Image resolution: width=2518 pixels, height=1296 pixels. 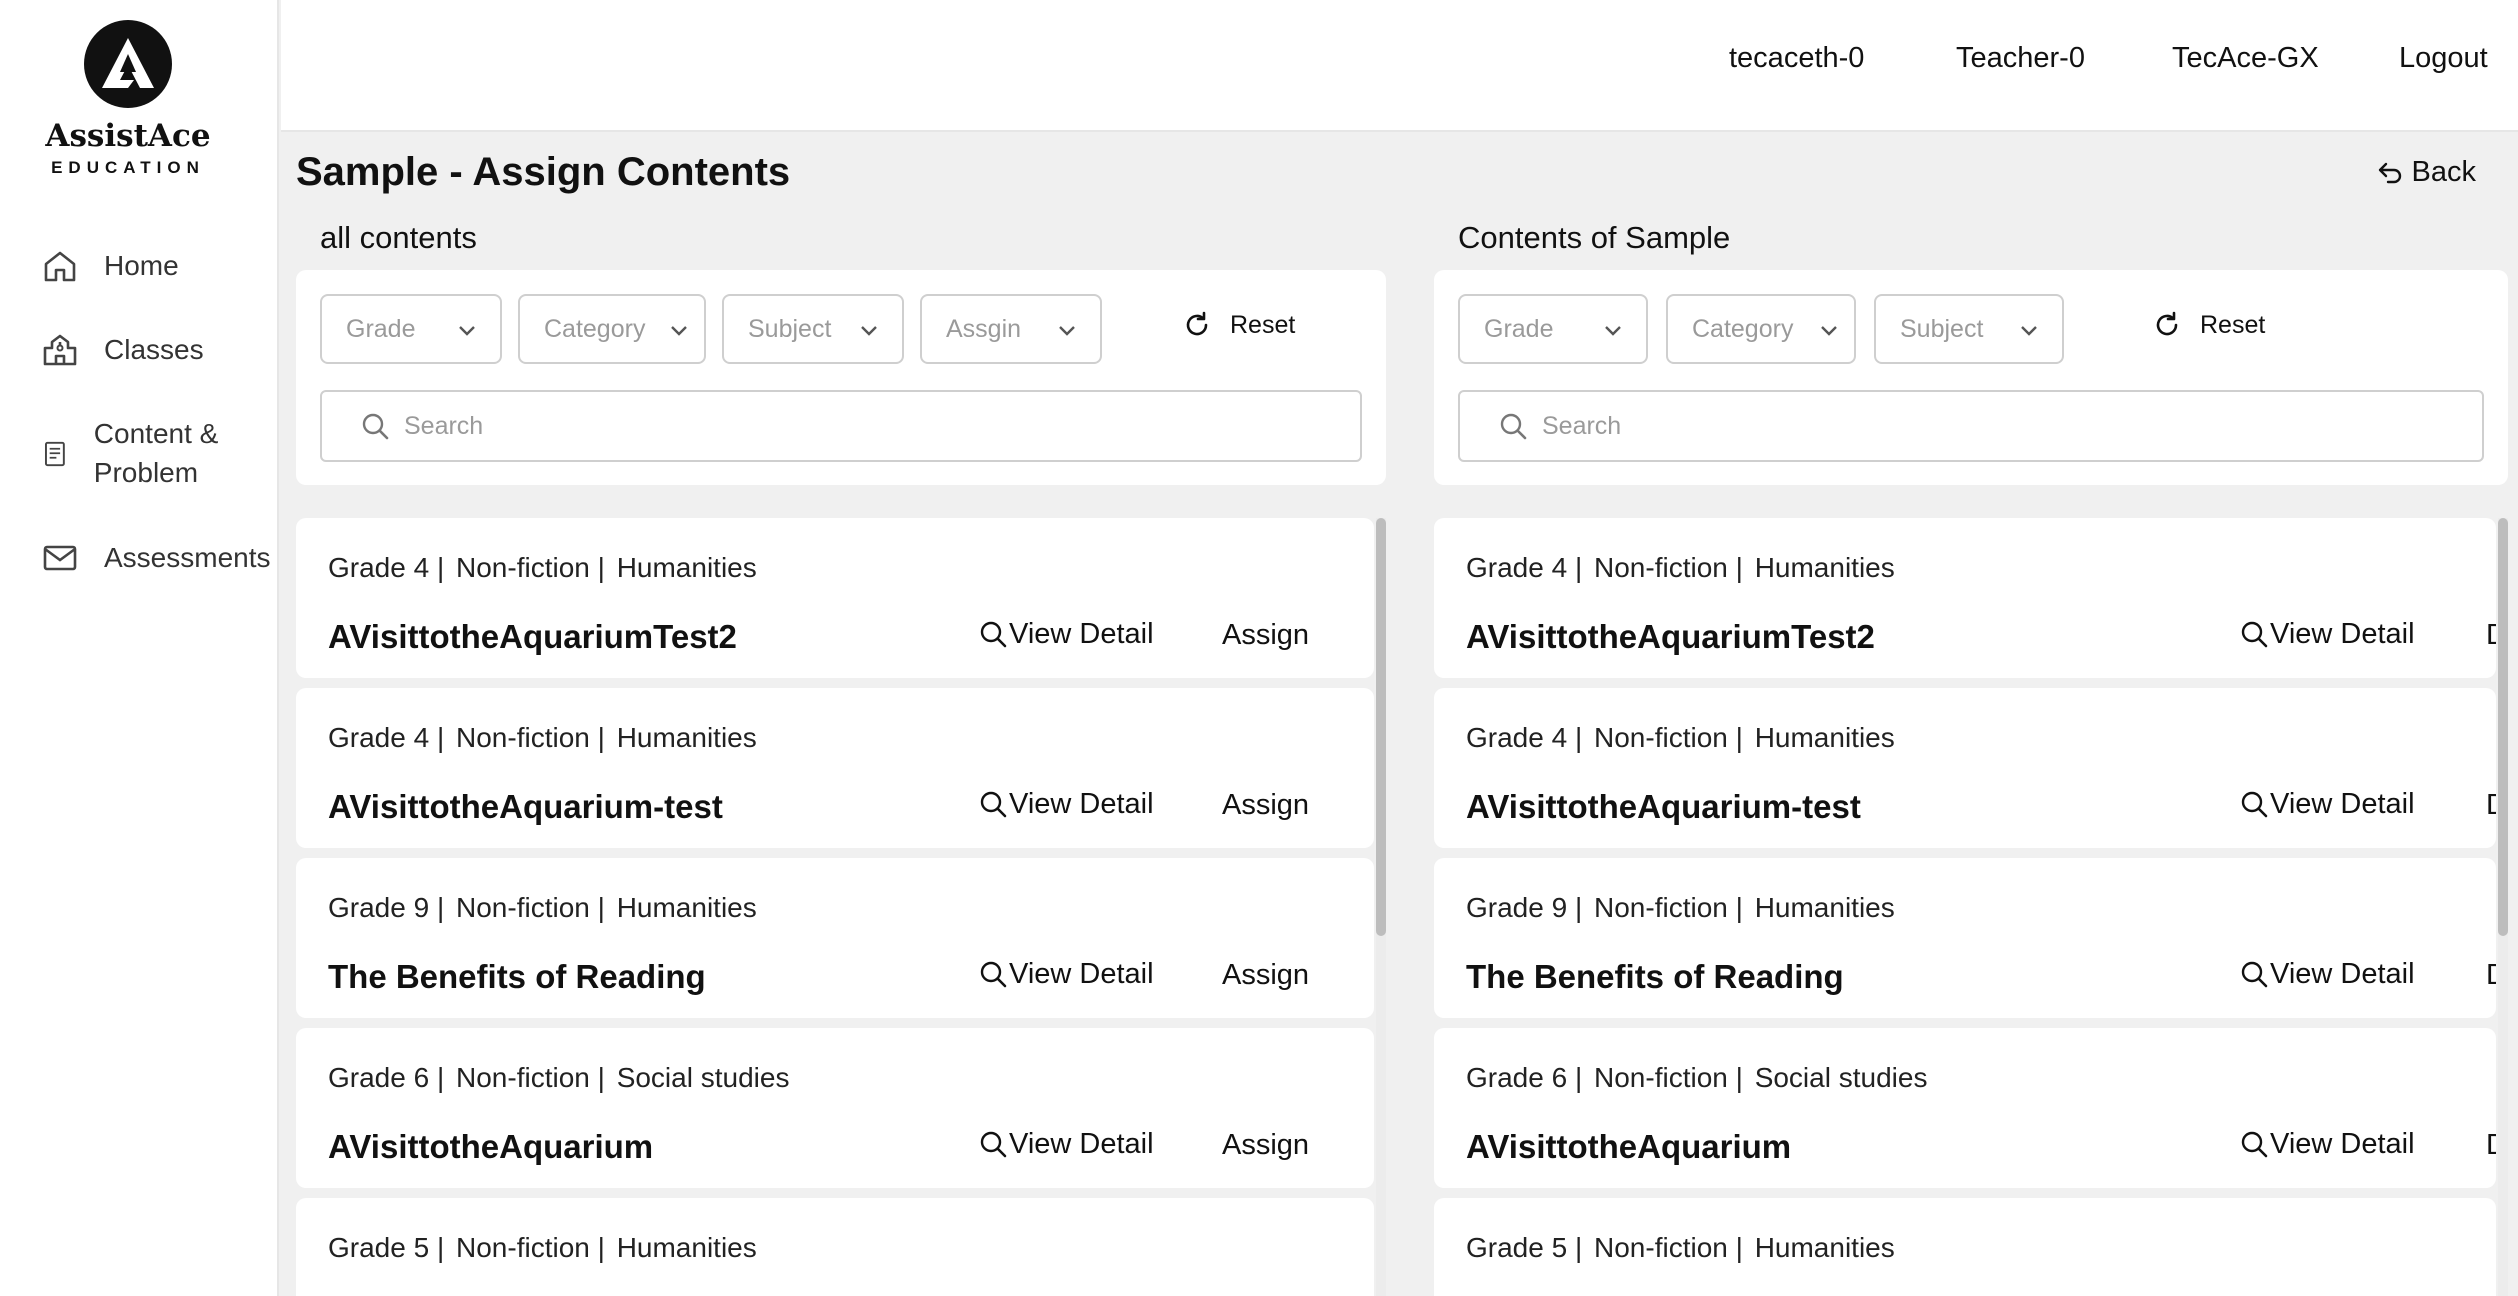 What do you see at coordinates (1743, 328) in the screenshot?
I see `select-value: Category` at bounding box center [1743, 328].